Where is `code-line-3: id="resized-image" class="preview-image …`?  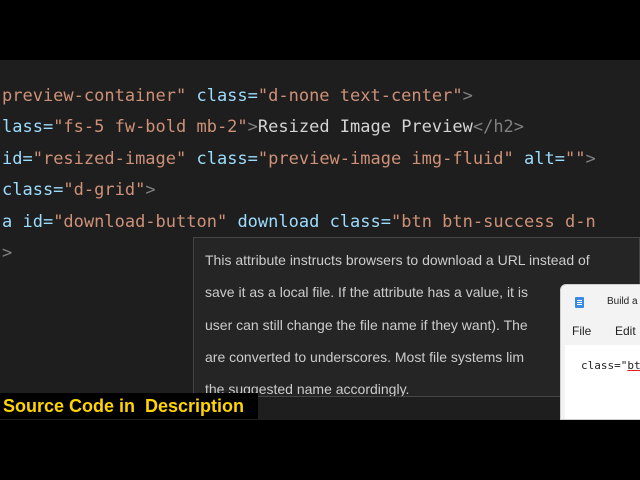 code-line-3: id="resized-image" class="preview-image … is located at coordinates (299, 159).